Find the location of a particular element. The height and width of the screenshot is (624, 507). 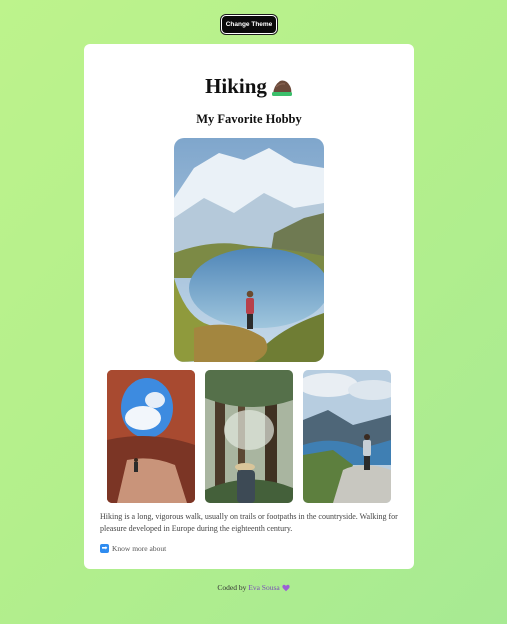

fjord-hiker-photo is located at coordinates (347, 436).